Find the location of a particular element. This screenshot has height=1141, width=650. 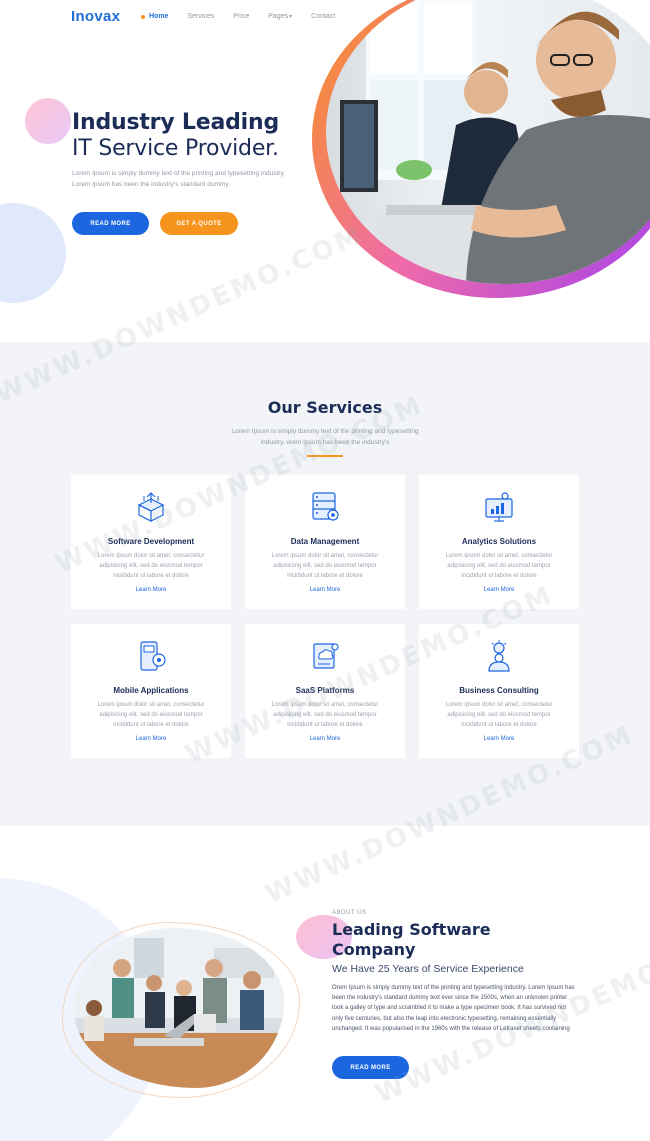

nav-item-contact: Contact is located at coordinates (323, 16).